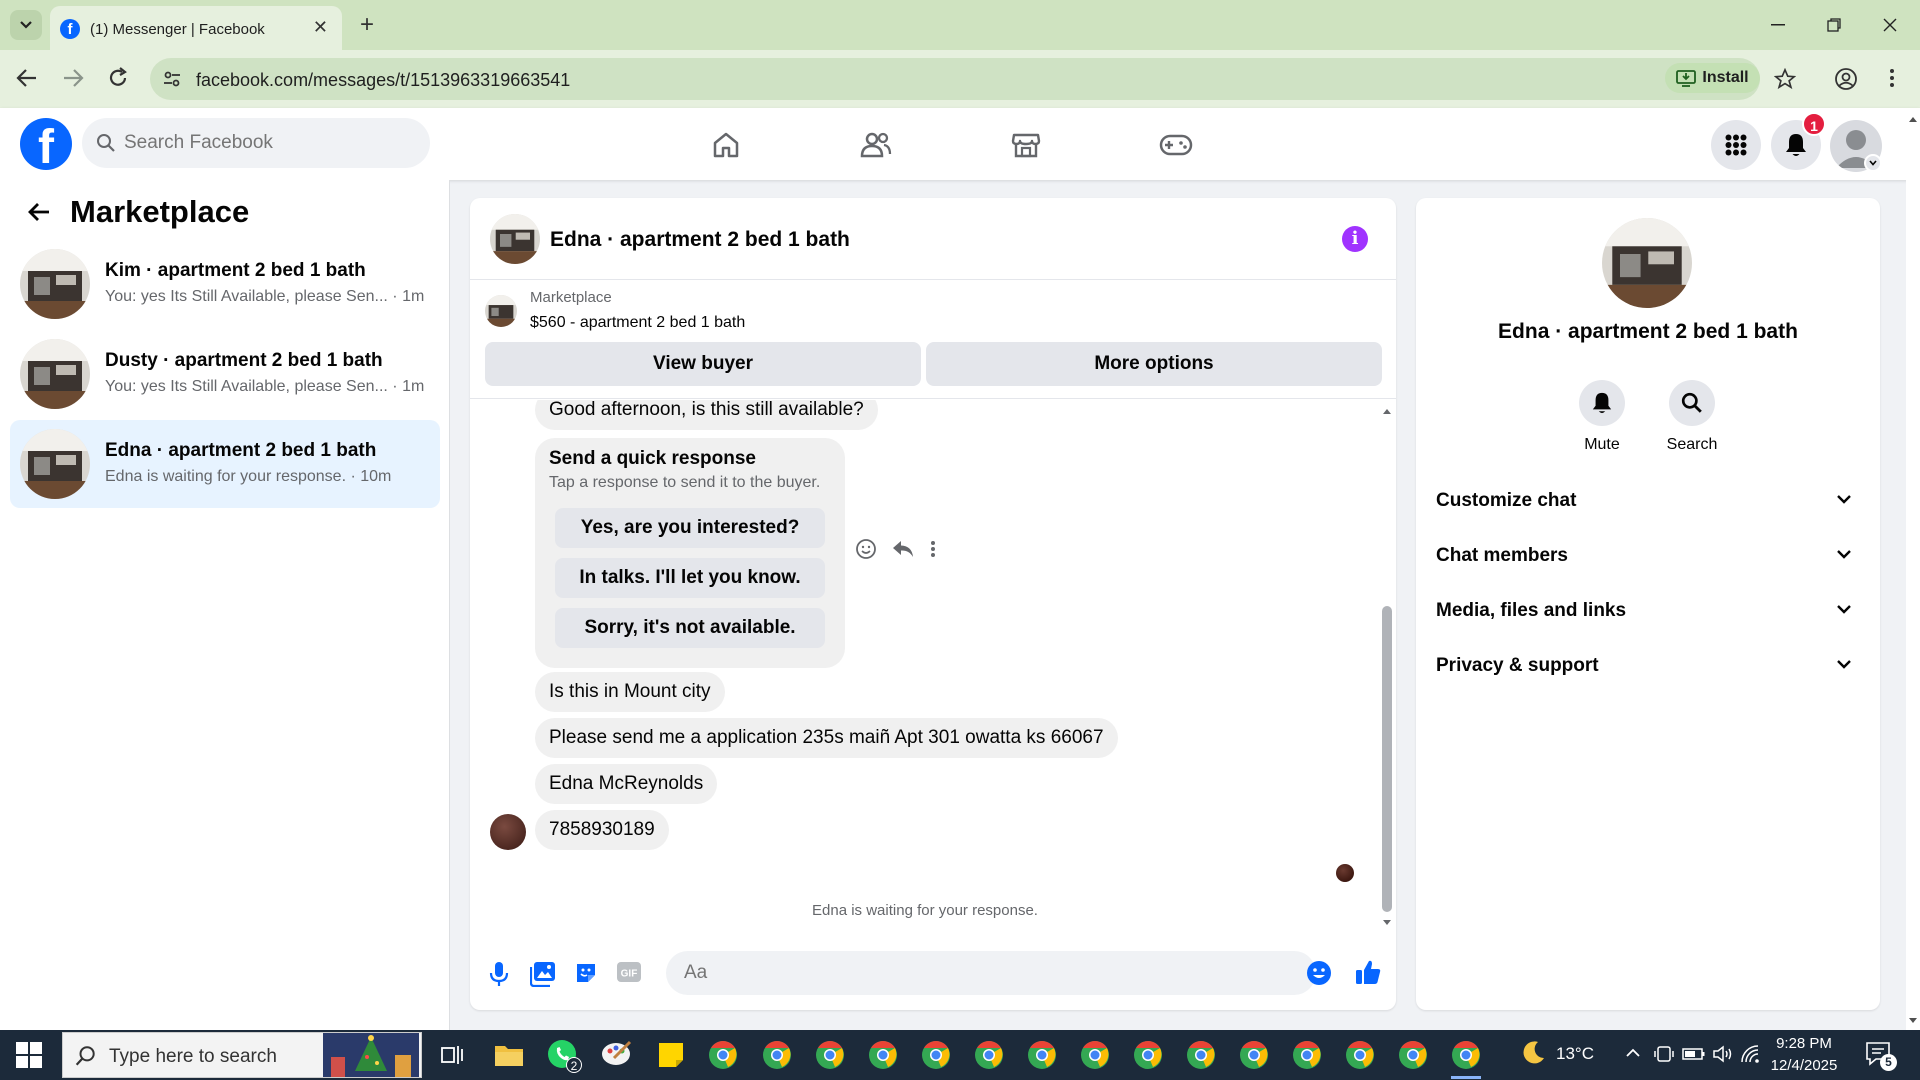  What do you see at coordinates (991, 973) in the screenshot?
I see `message-input` at bounding box center [991, 973].